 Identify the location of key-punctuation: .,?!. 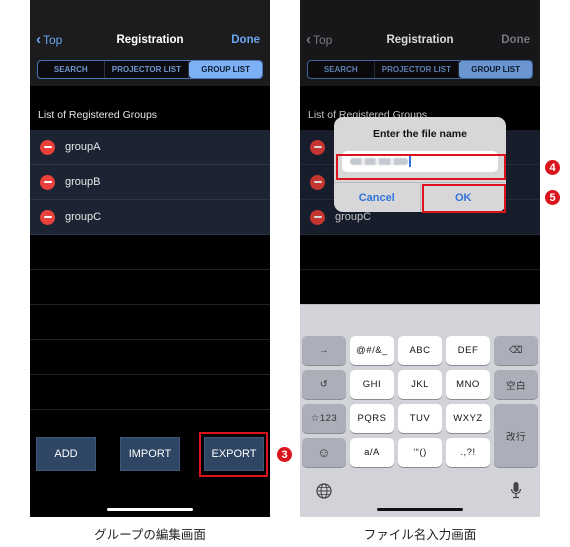
(468, 452).